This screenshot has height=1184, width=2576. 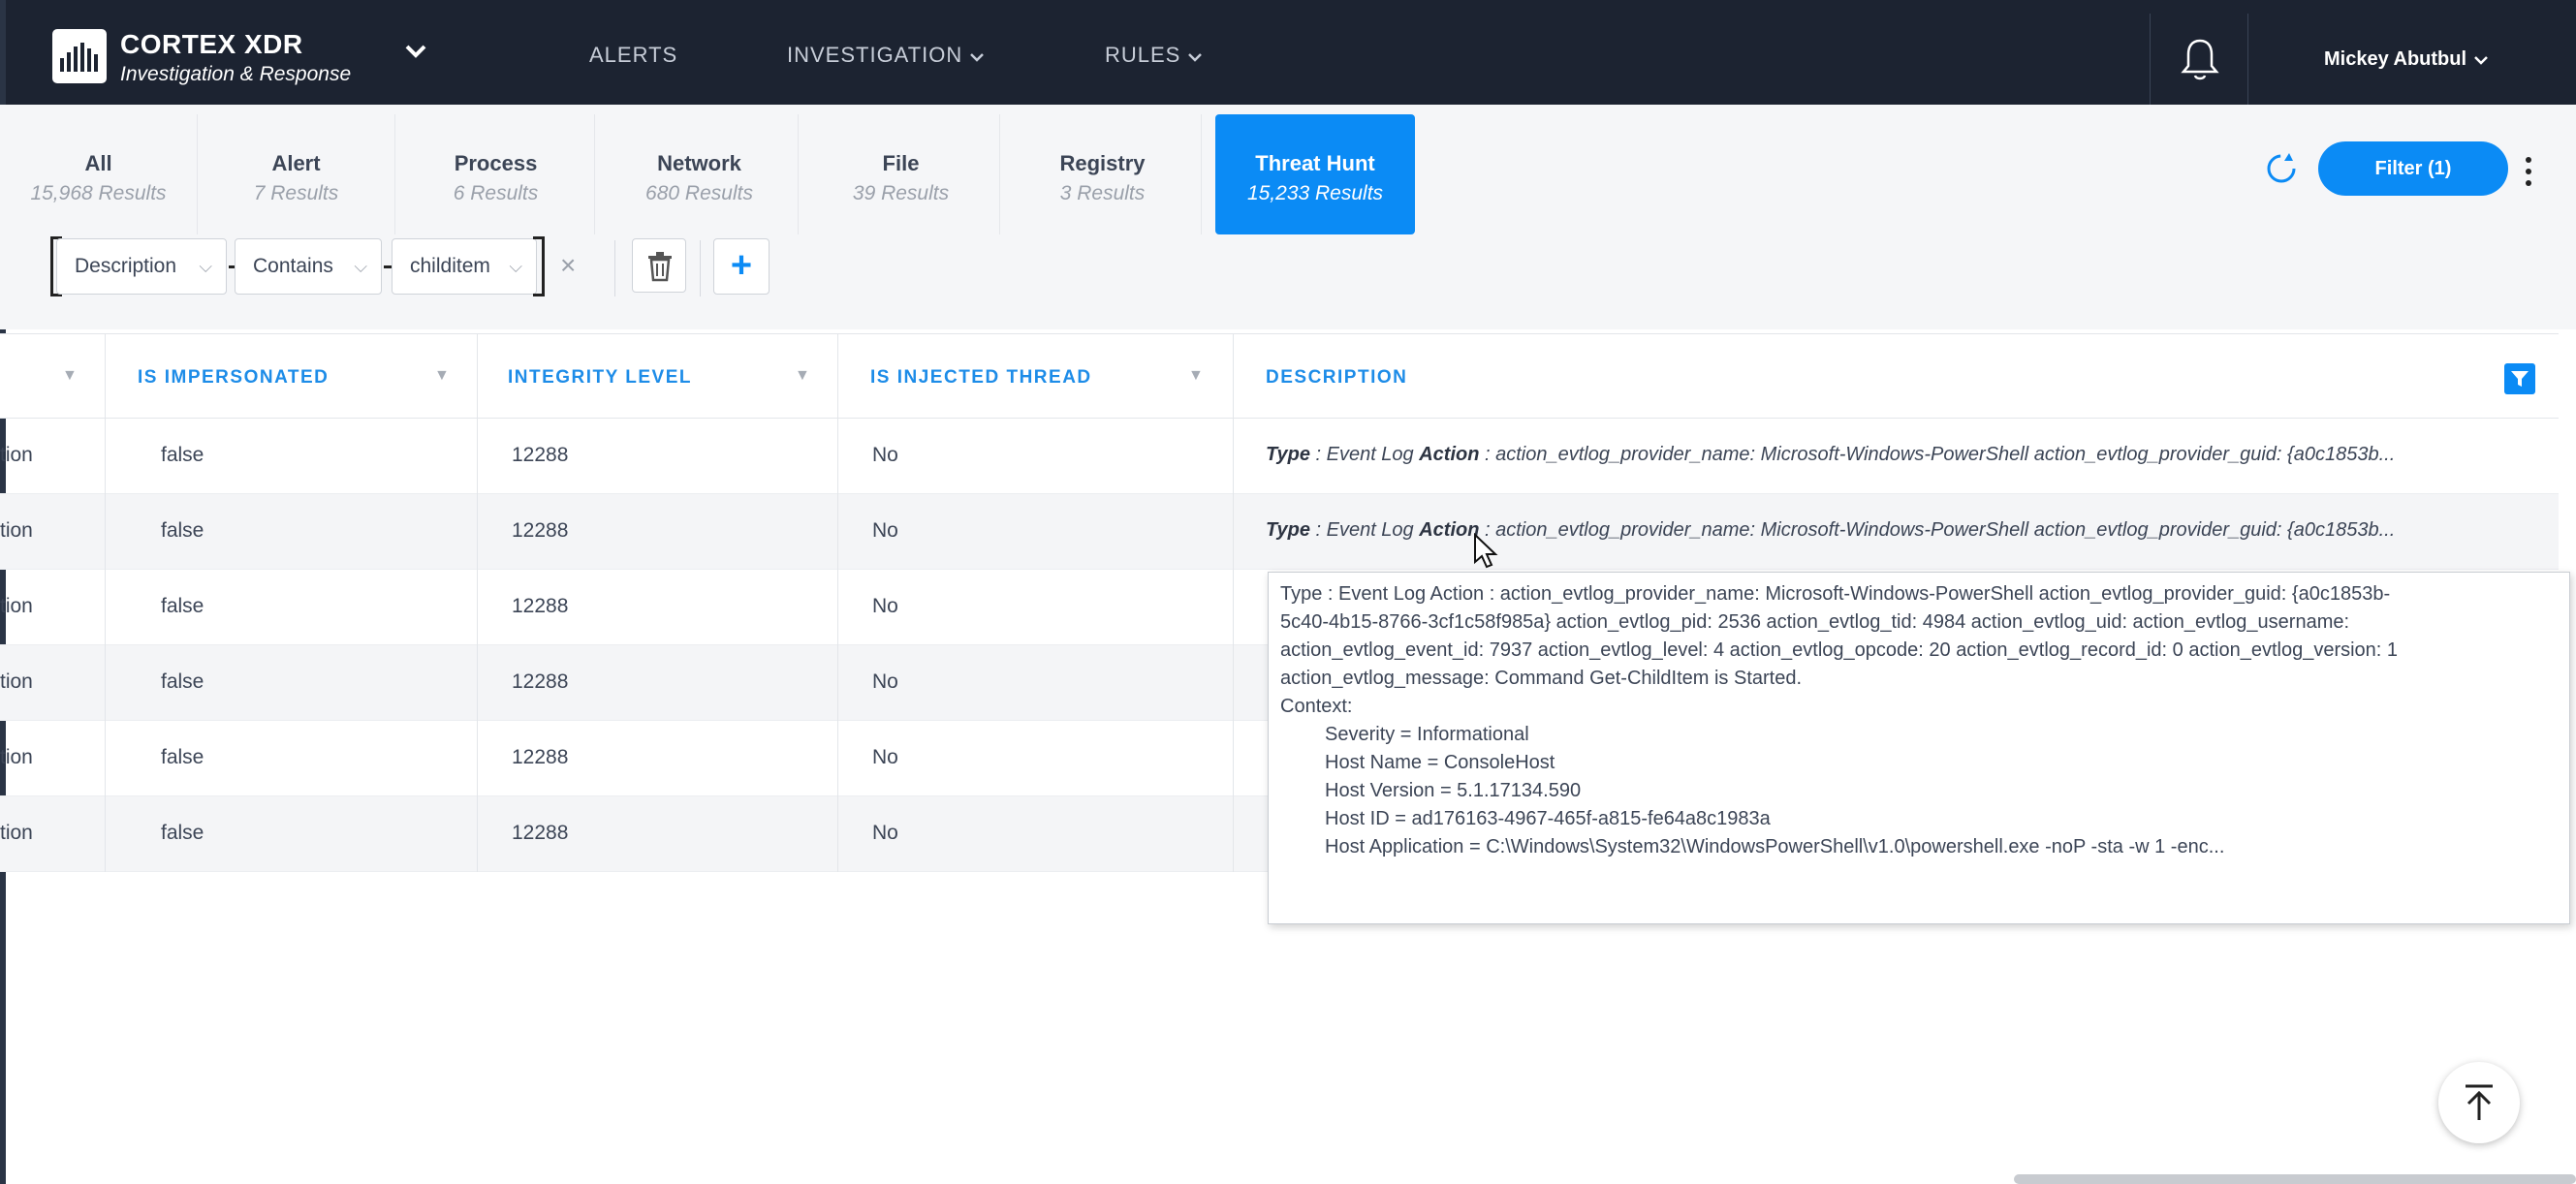 What do you see at coordinates (1453, 790) in the screenshot?
I see `tooltip-host-version: Host Version = 5.1.17134.590` at bounding box center [1453, 790].